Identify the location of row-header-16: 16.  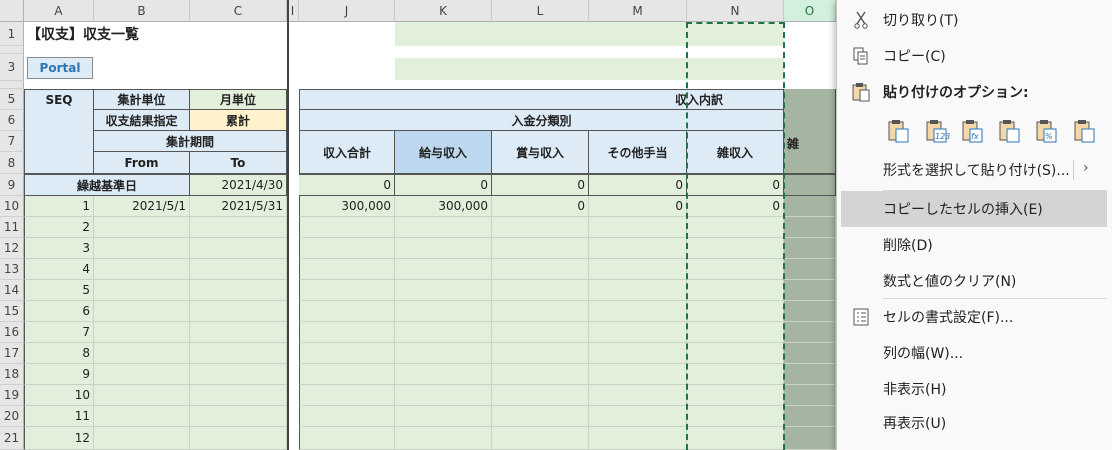
(12, 332).